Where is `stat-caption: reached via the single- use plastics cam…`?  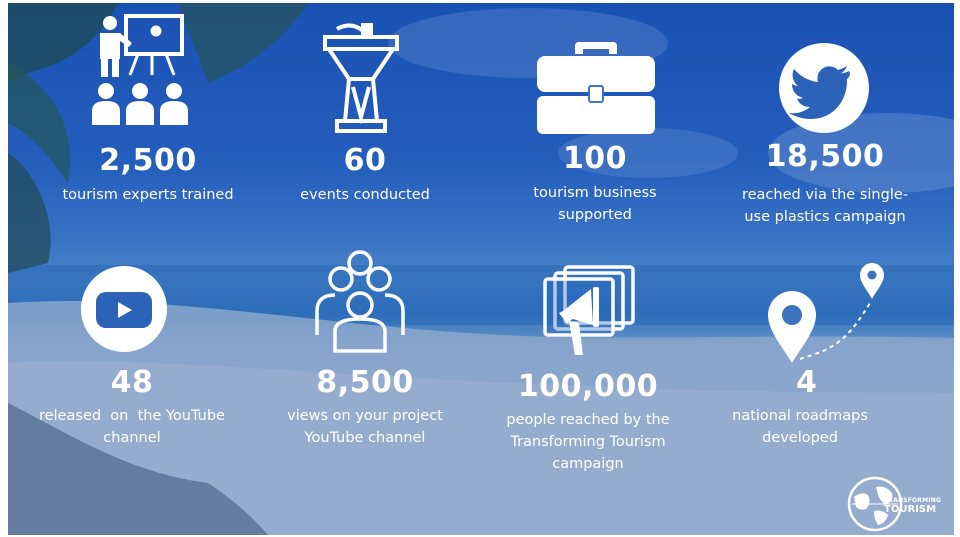
stat-caption: reached via the single- use plastics cam… is located at coordinates (824, 206).